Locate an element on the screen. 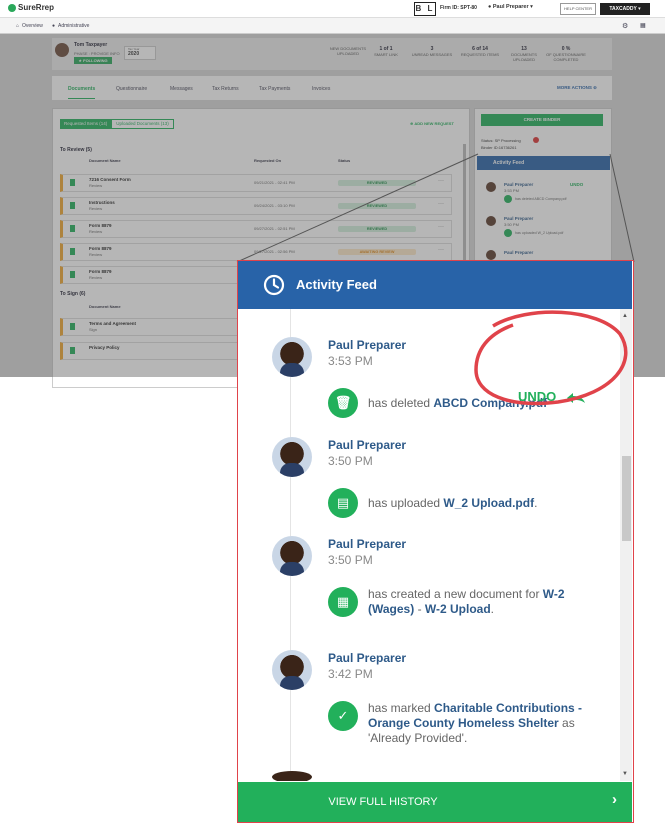  feed-document-link: W-2 Upload is located at coordinates (458, 609).